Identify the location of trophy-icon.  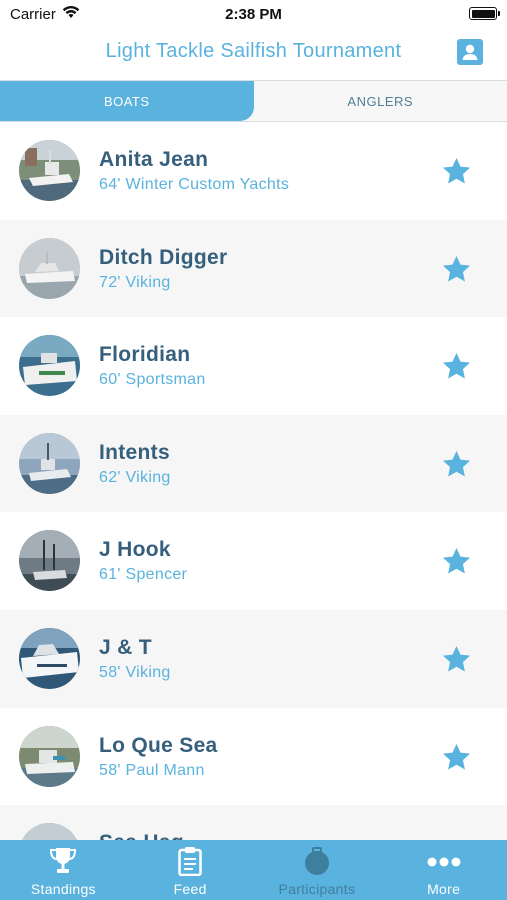
(63, 860).